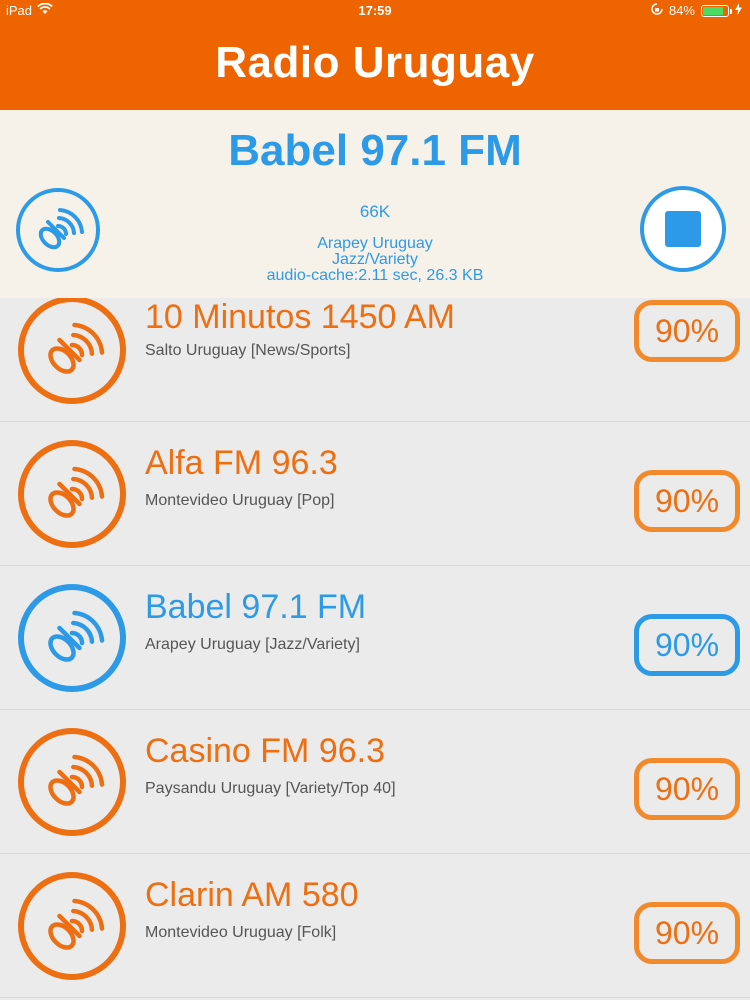 The height and width of the screenshot is (1000, 750). I want to click on charging-icon, so click(738, 10).